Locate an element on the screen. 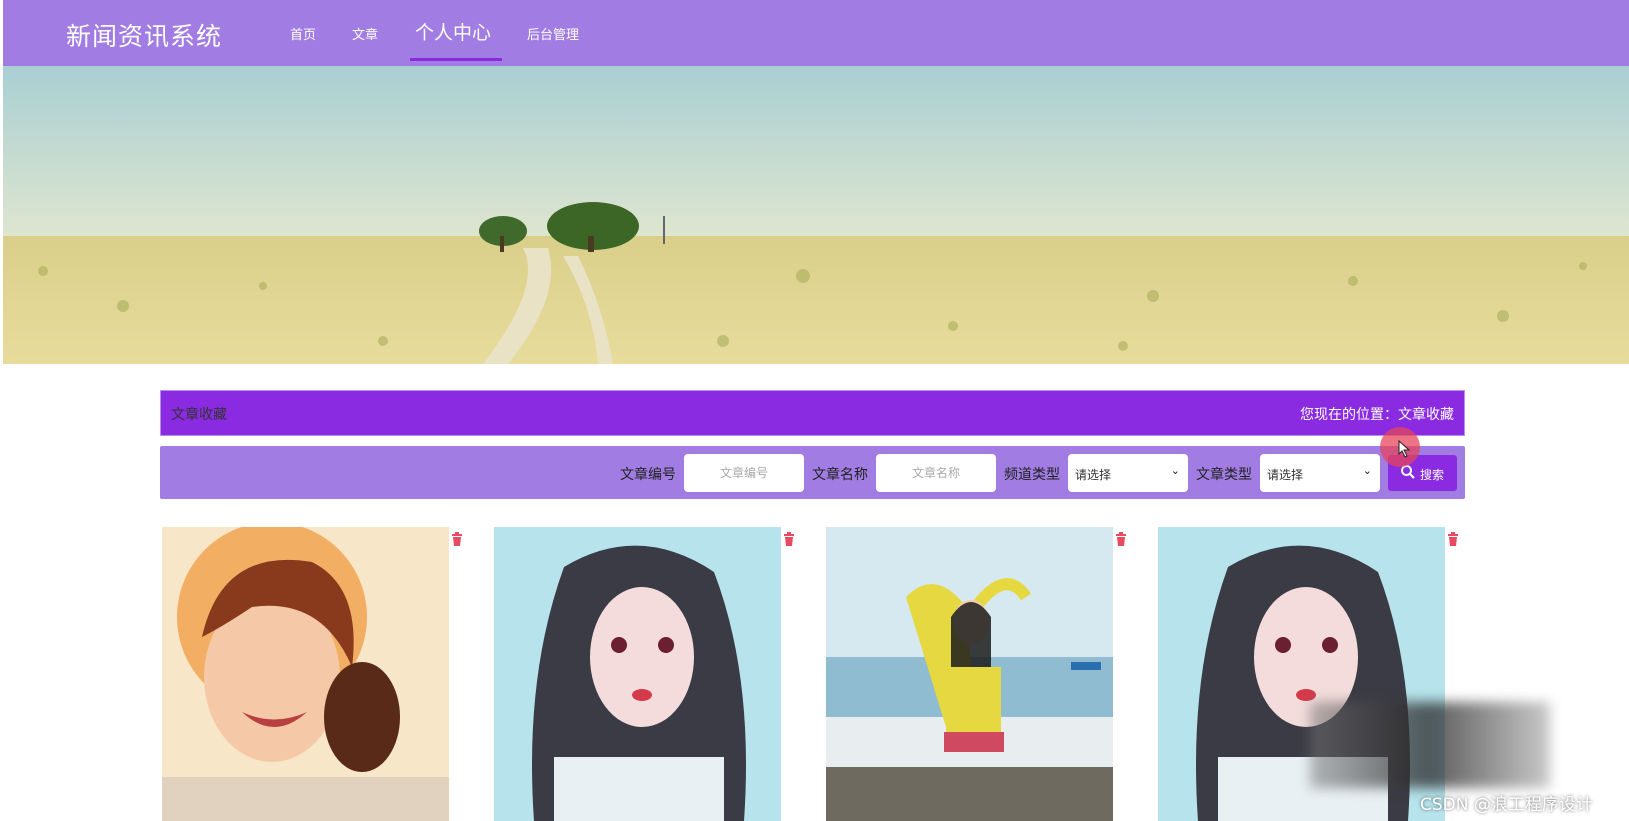 Image resolution: width=1629 pixels, height=821 pixels. channel-type-select: 请选择 ⌄ is located at coordinates (1128, 473).